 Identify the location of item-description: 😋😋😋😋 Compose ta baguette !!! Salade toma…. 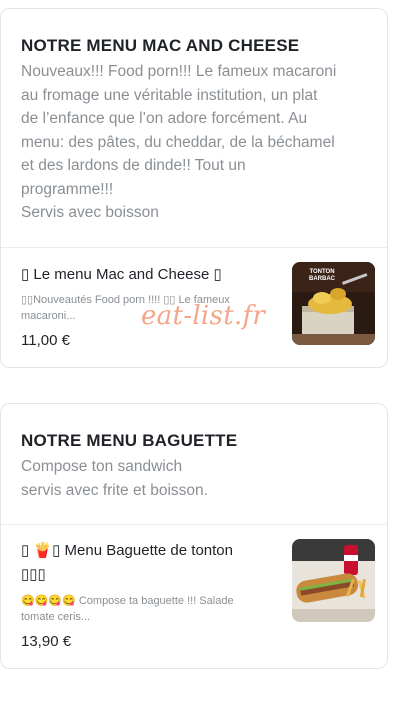
(127, 609).